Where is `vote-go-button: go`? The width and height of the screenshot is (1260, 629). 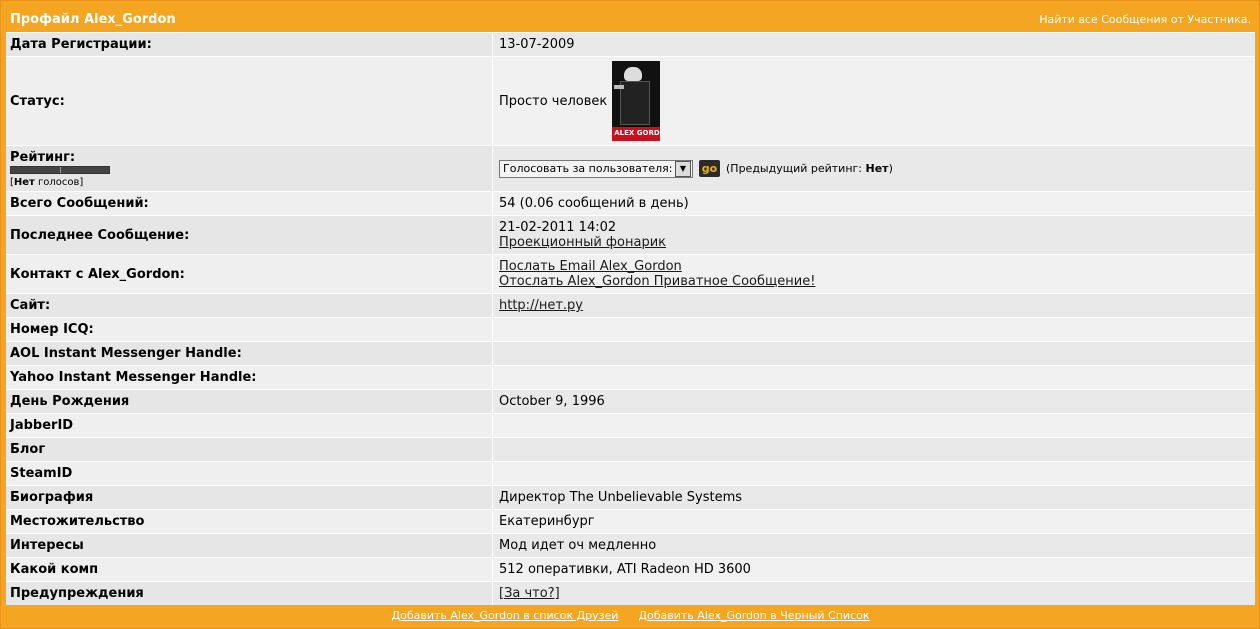 vote-go-button: go is located at coordinates (709, 168).